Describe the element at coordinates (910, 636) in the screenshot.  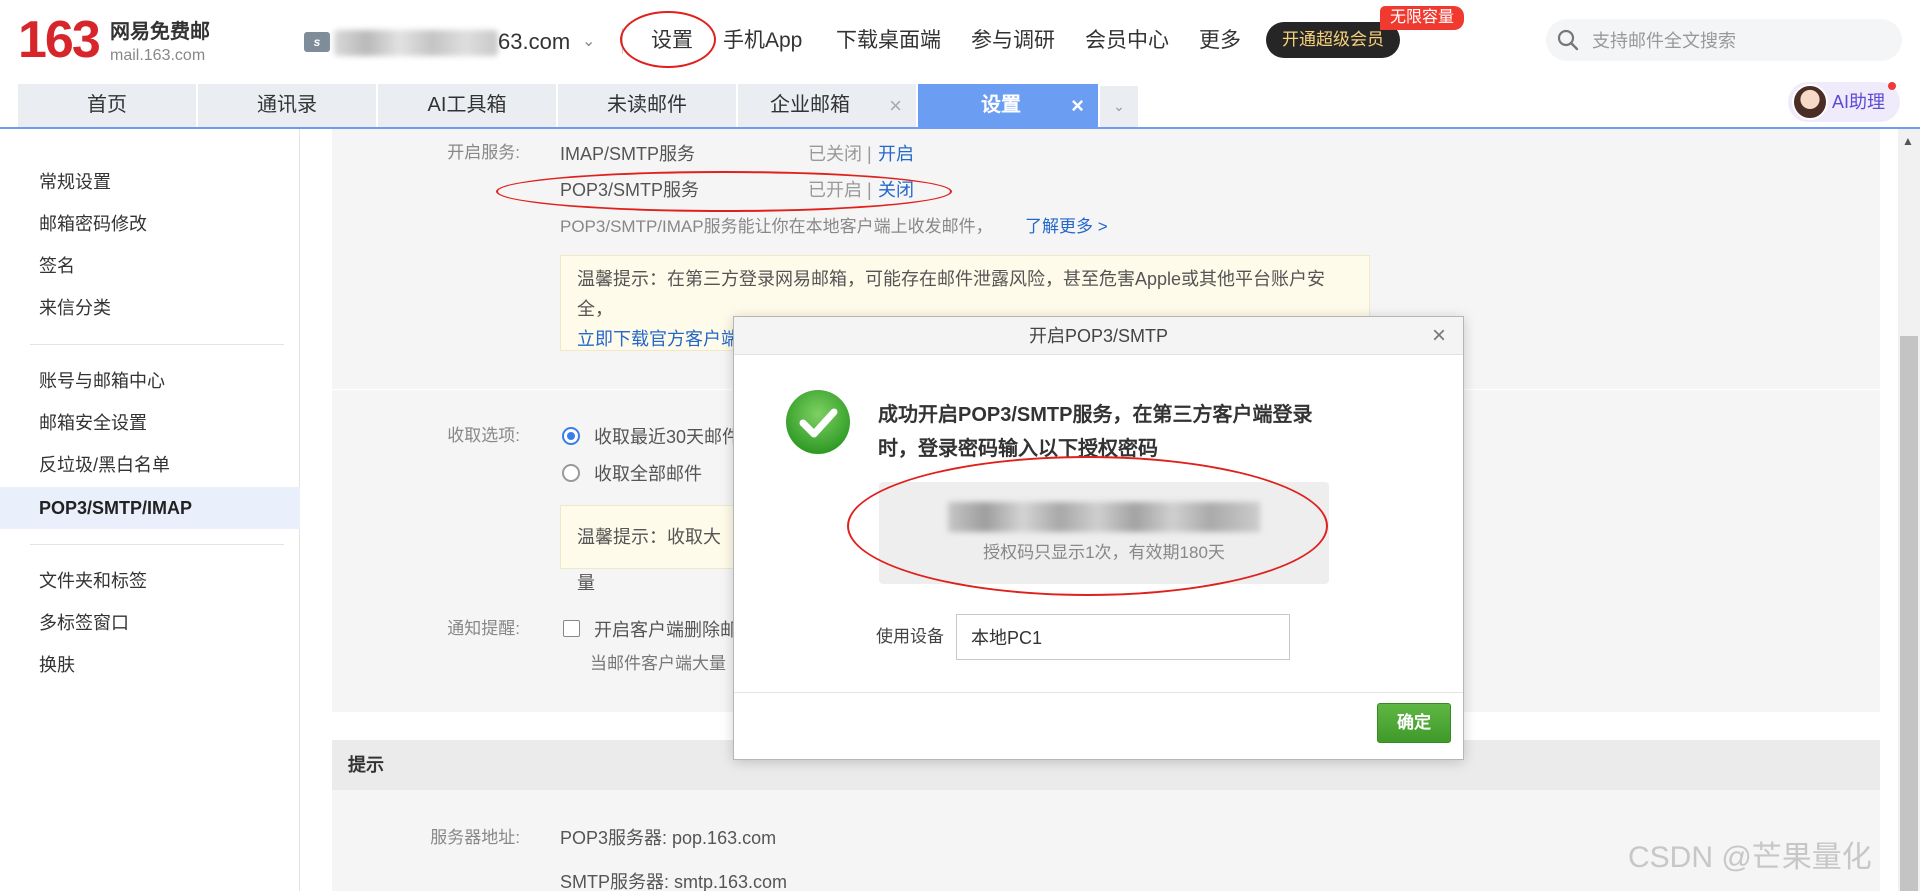
I see `device-label: 使用设备` at that location.